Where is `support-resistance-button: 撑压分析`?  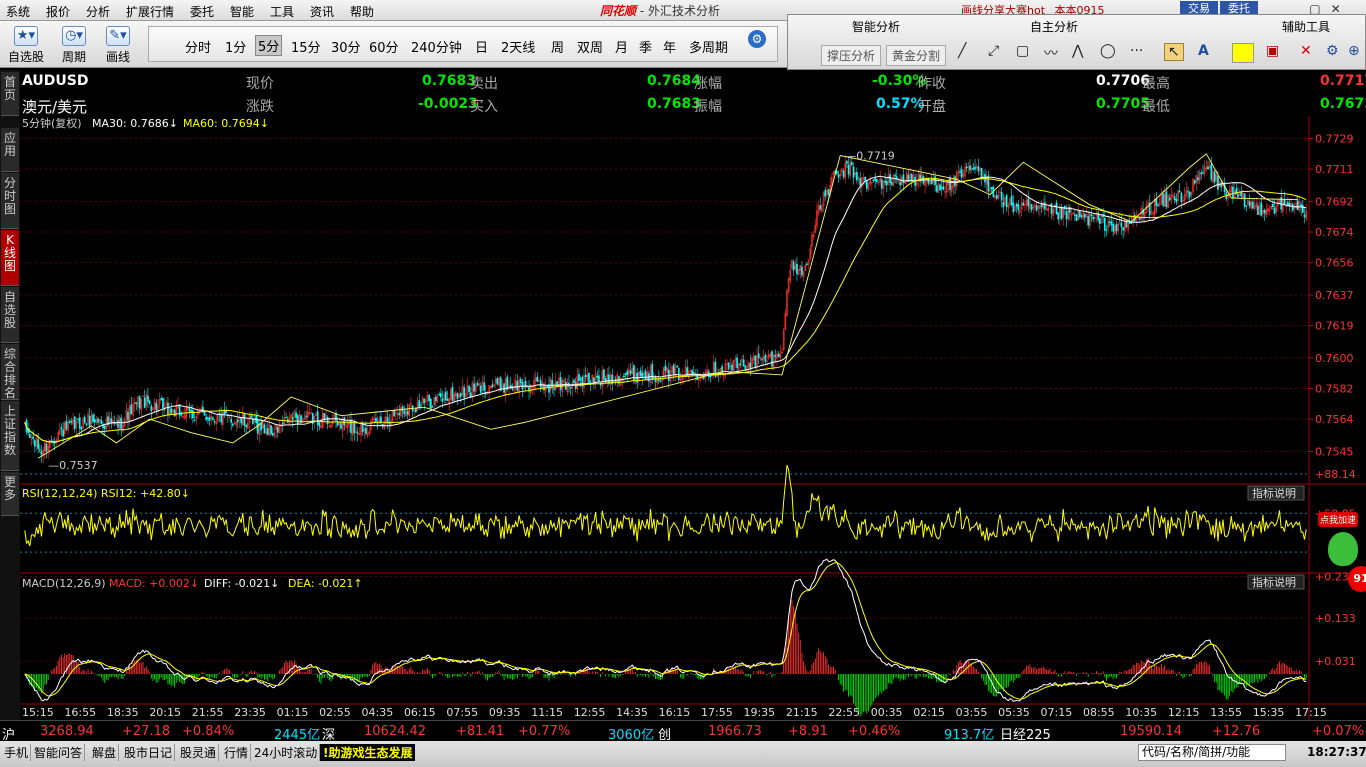 support-resistance-button: 撑压分析 is located at coordinates (851, 55).